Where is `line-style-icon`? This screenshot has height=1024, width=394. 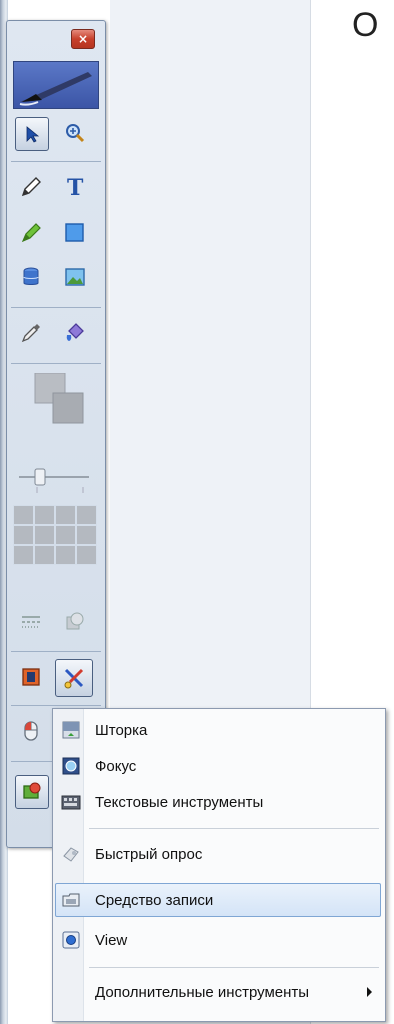 line-style-icon is located at coordinates (31, 621).